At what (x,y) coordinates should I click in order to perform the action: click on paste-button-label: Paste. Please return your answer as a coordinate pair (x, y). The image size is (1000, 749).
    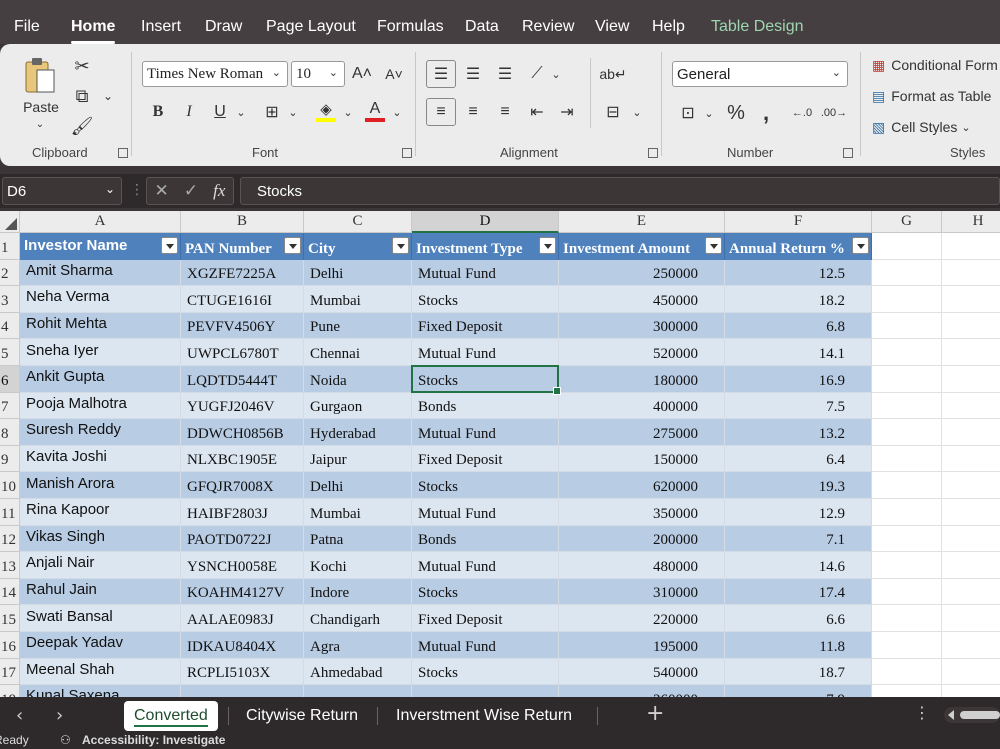
    Looking at the image, I should click on (41, 107).